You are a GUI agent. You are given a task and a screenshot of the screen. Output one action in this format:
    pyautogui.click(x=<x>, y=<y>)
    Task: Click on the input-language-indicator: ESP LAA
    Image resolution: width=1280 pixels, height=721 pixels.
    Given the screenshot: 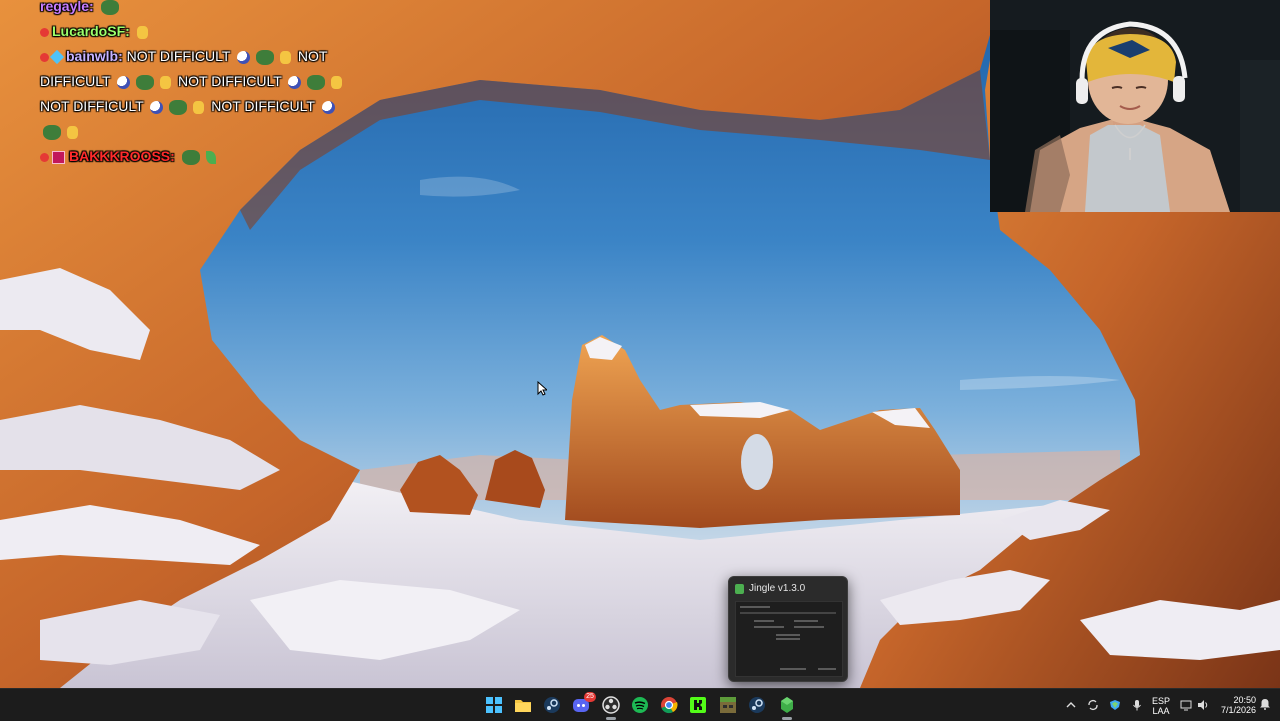 What is the action you would take?
    pyautogui.click(x=1161, y=706)
    